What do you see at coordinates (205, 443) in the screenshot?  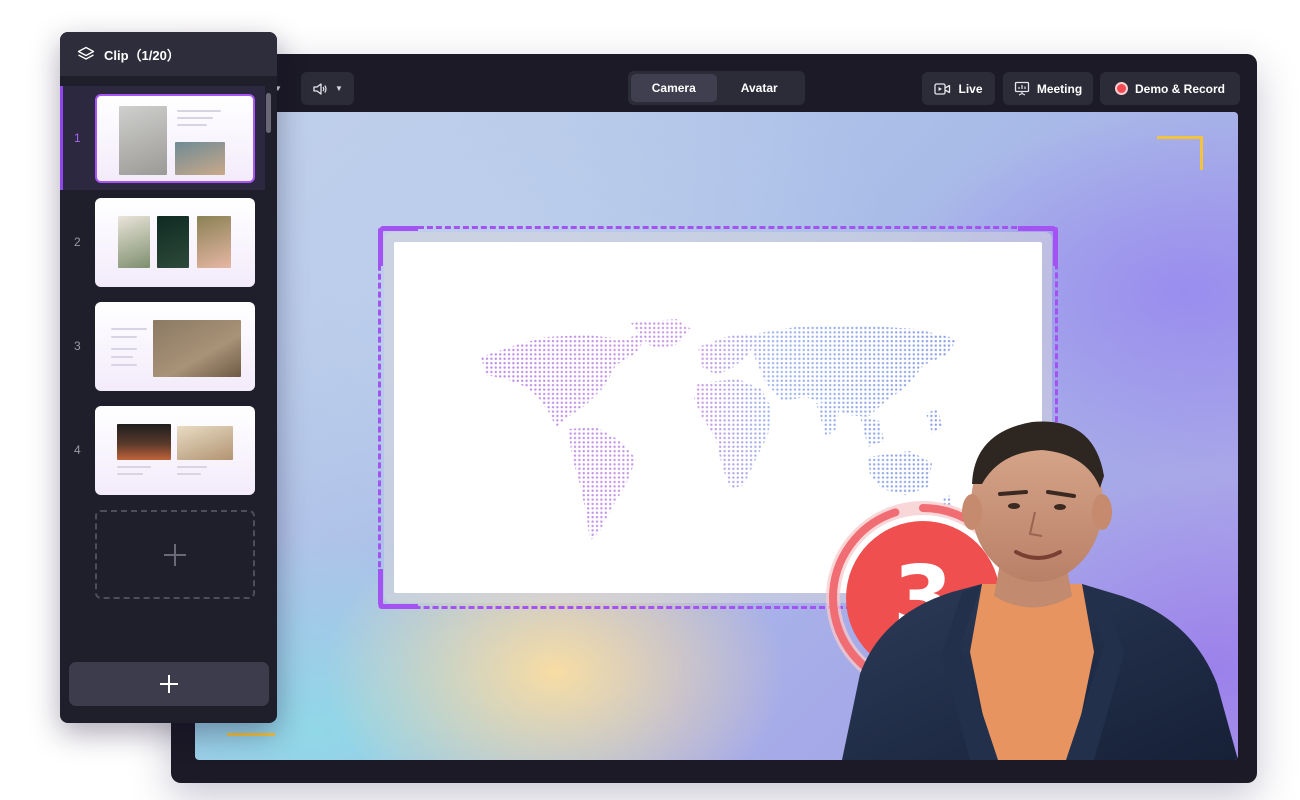 I see `thumbnail-photo-open-book` at bounding box center [205, 443].